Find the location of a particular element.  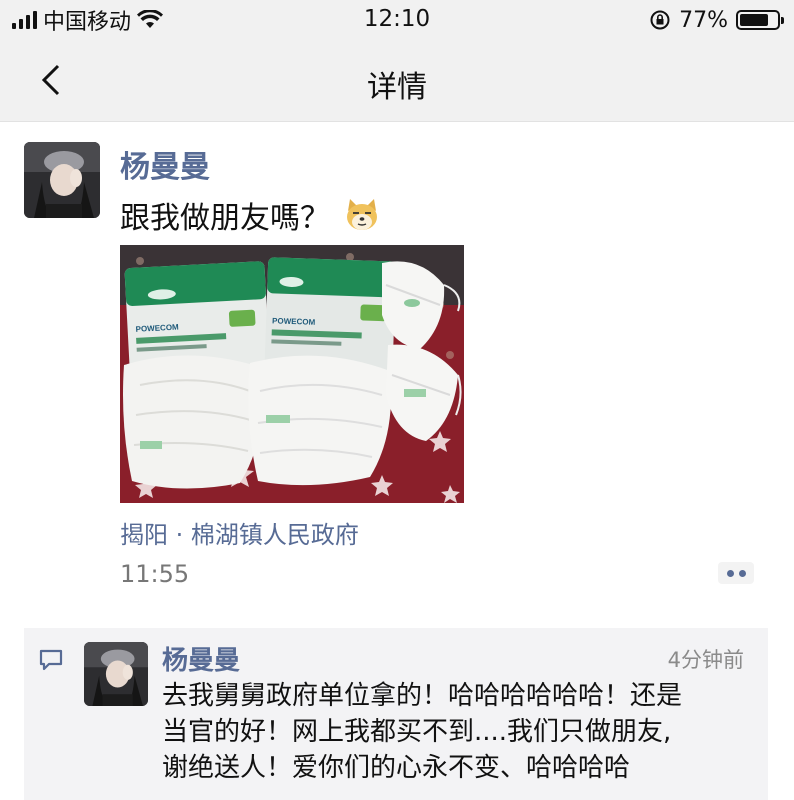

comment-timestamp: 4分钟前 is located at coordinates (705, 660).